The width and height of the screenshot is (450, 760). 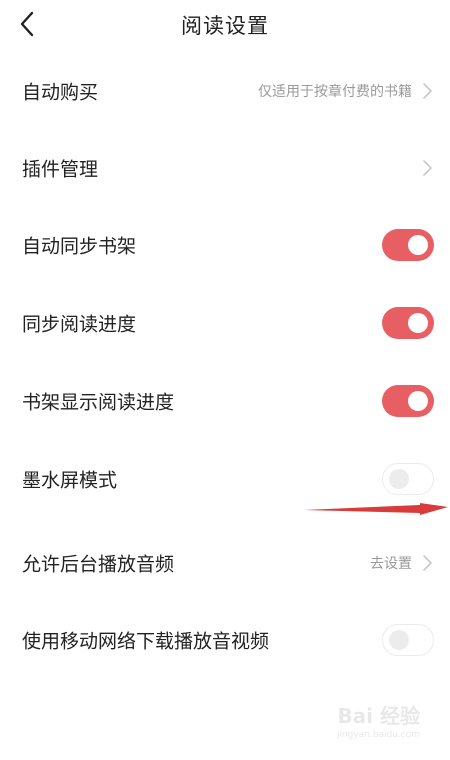 I want to click on setting-label: 自动同步书架, so click(x=79, y=246).